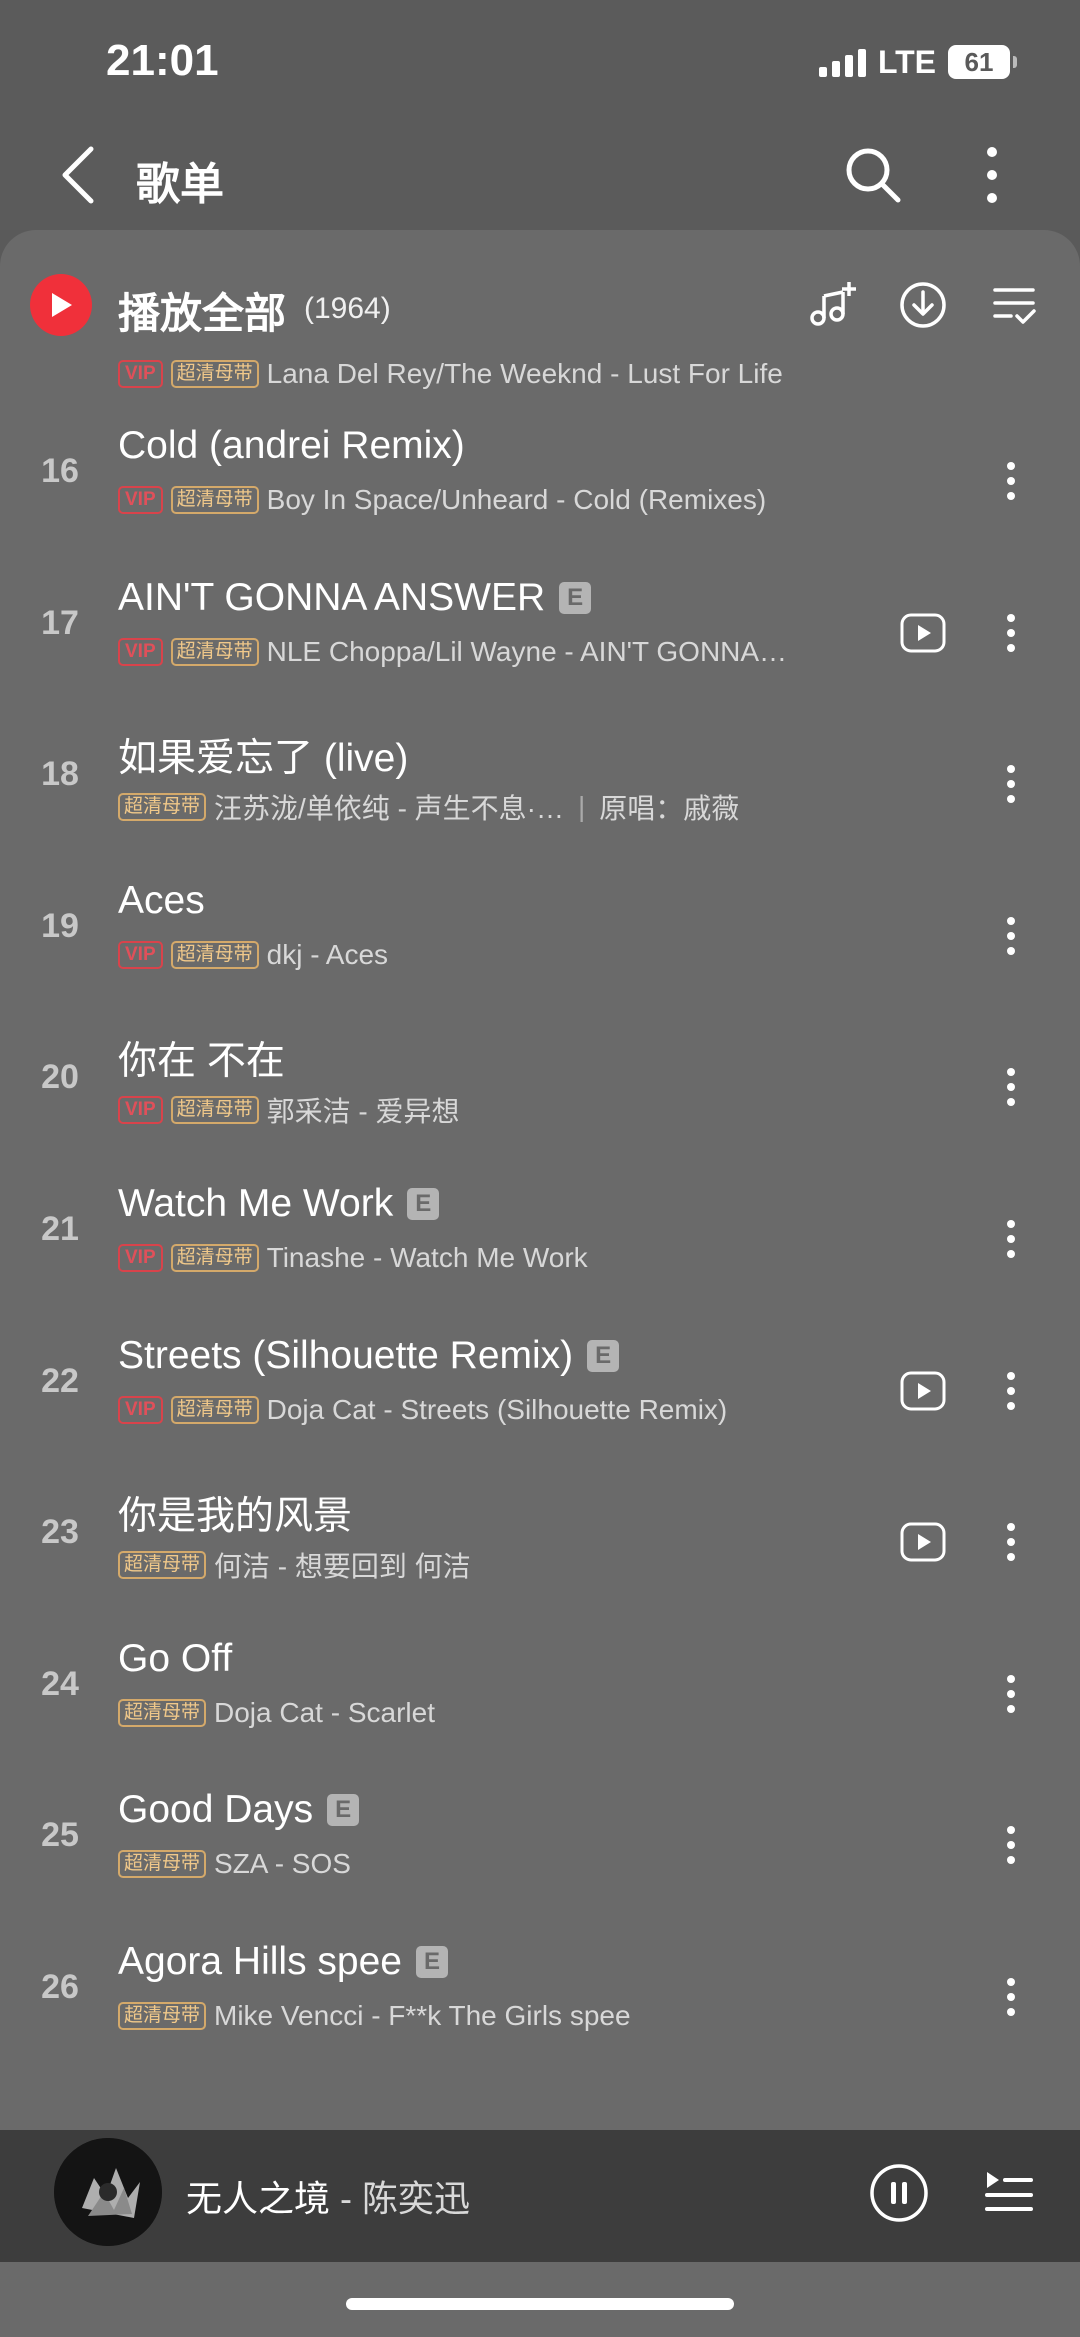  Describe the element at coordinates (60, 1077) in the screenshot. I see `song-index: 20` at that location.